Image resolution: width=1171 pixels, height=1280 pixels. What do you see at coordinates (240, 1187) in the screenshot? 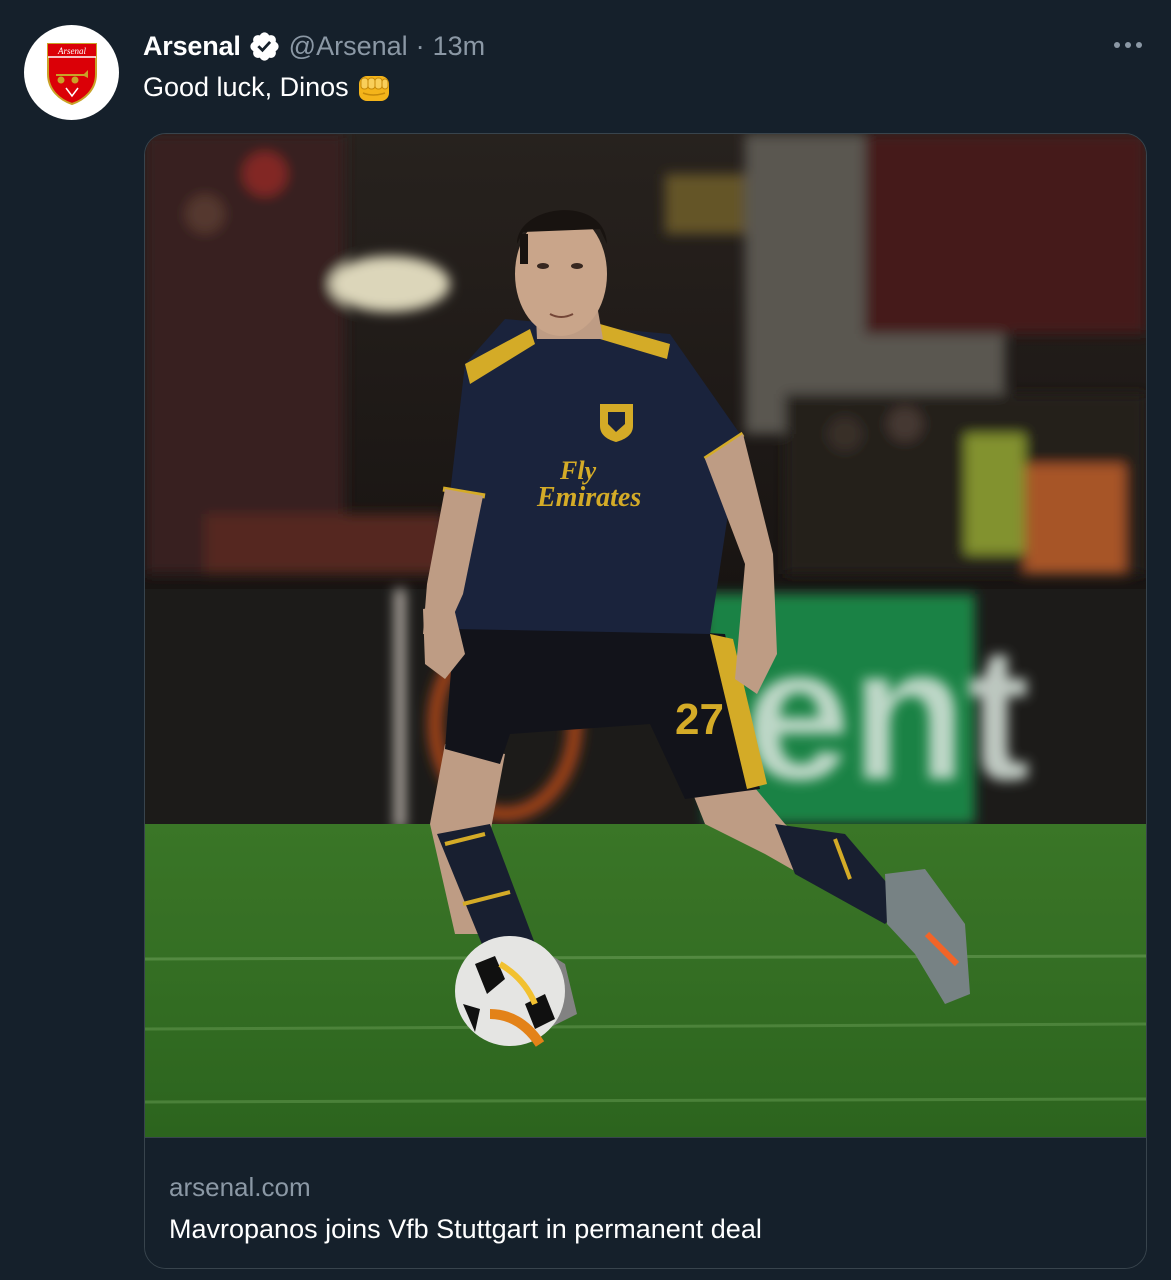
I see `card-domain: arsenal.com` at bounding box center [240, 1187].